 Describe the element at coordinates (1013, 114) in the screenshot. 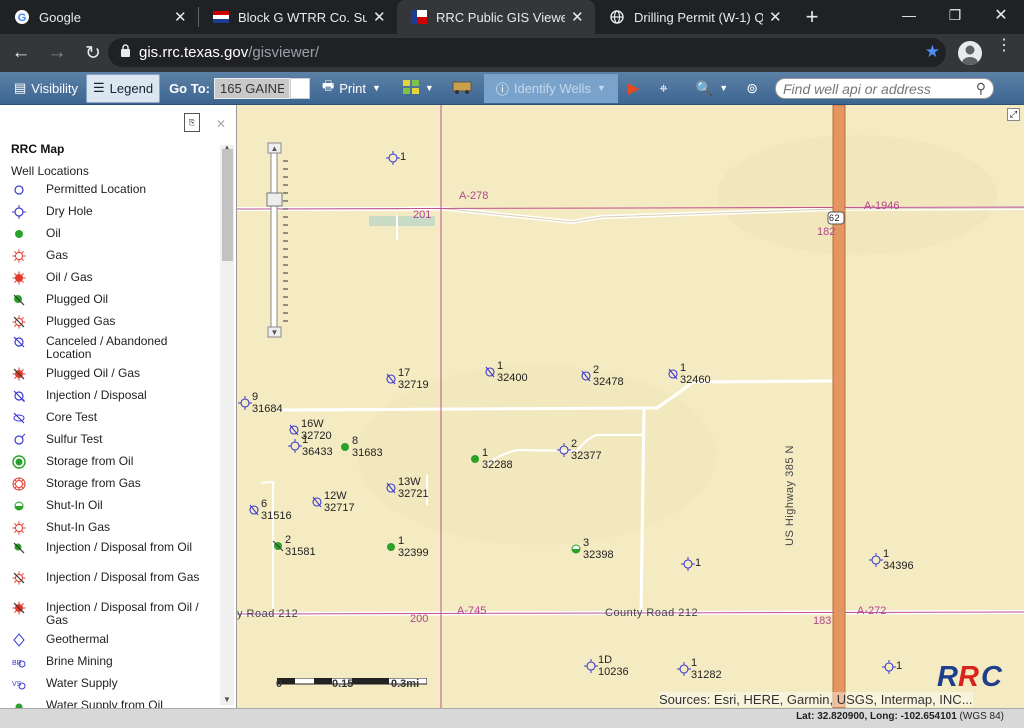

I see `expand-map-icon: ⤢` at that location.